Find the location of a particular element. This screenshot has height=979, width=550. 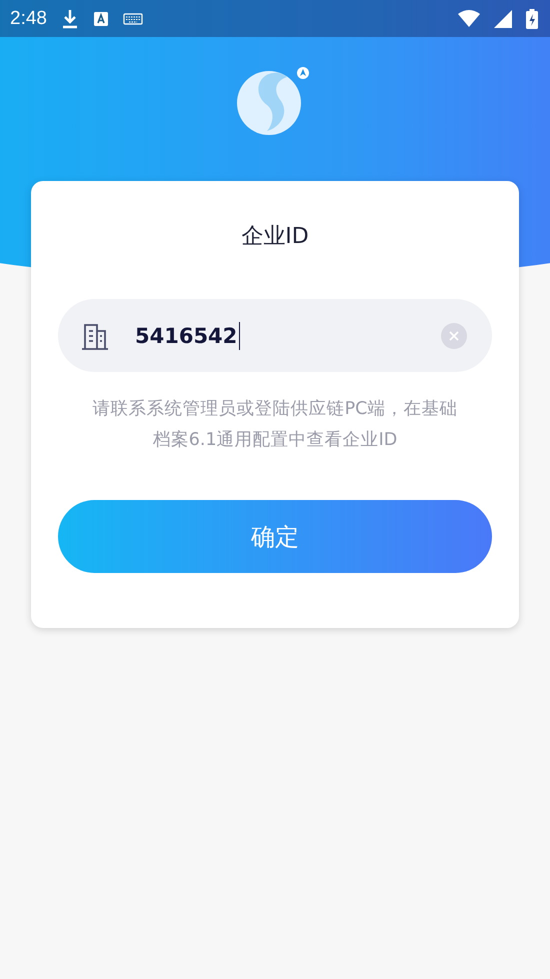

hint-text: 请联系系统管理员或登陆供应链PC端，在基础档案6.1通用配置中查看企业ID is located at coordinates (275, 425).